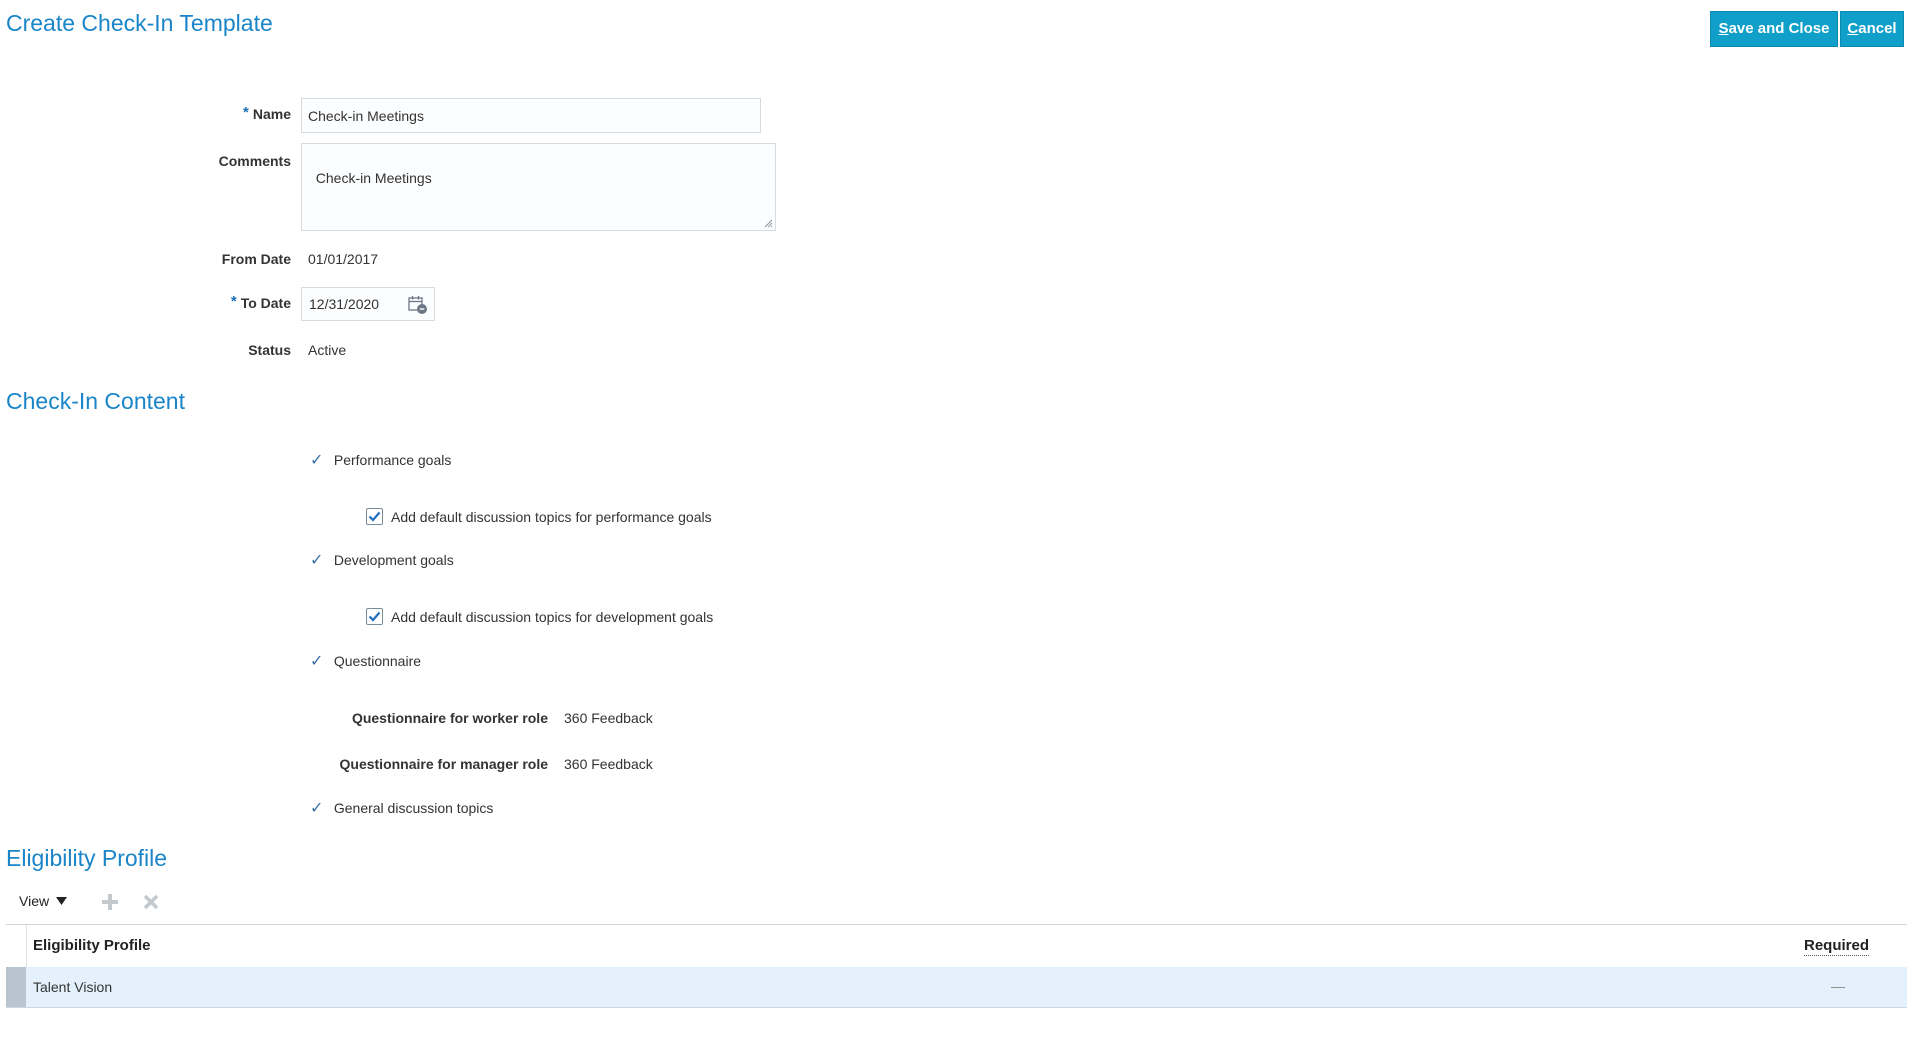  I want to click on name-input, so click(531, 115).